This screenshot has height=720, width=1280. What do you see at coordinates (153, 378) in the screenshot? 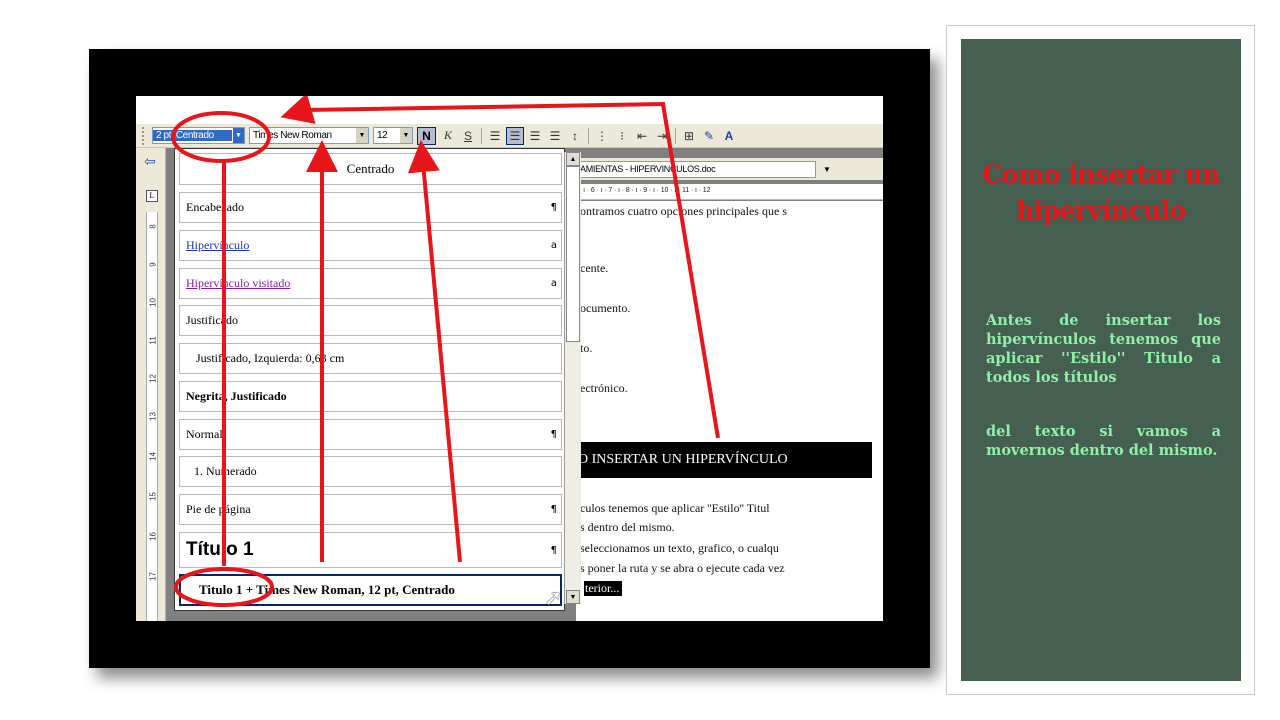
I see `ruler-number: 12` at bounding box center [153, 378].